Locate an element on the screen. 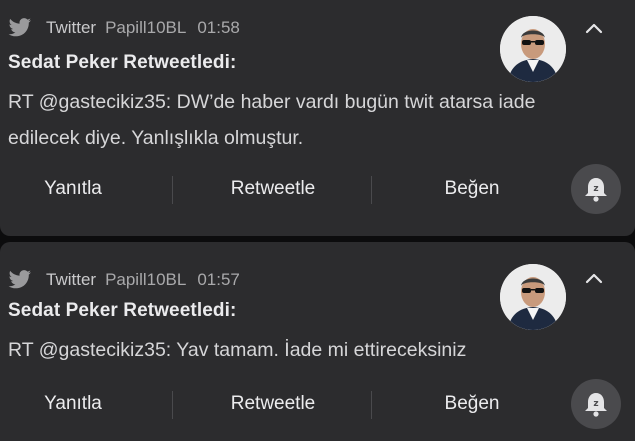 The width and height of the screenshot is (635, 441). notification-header: Twitter Papill10BL 01:57 is located at coordinates (124, 280).